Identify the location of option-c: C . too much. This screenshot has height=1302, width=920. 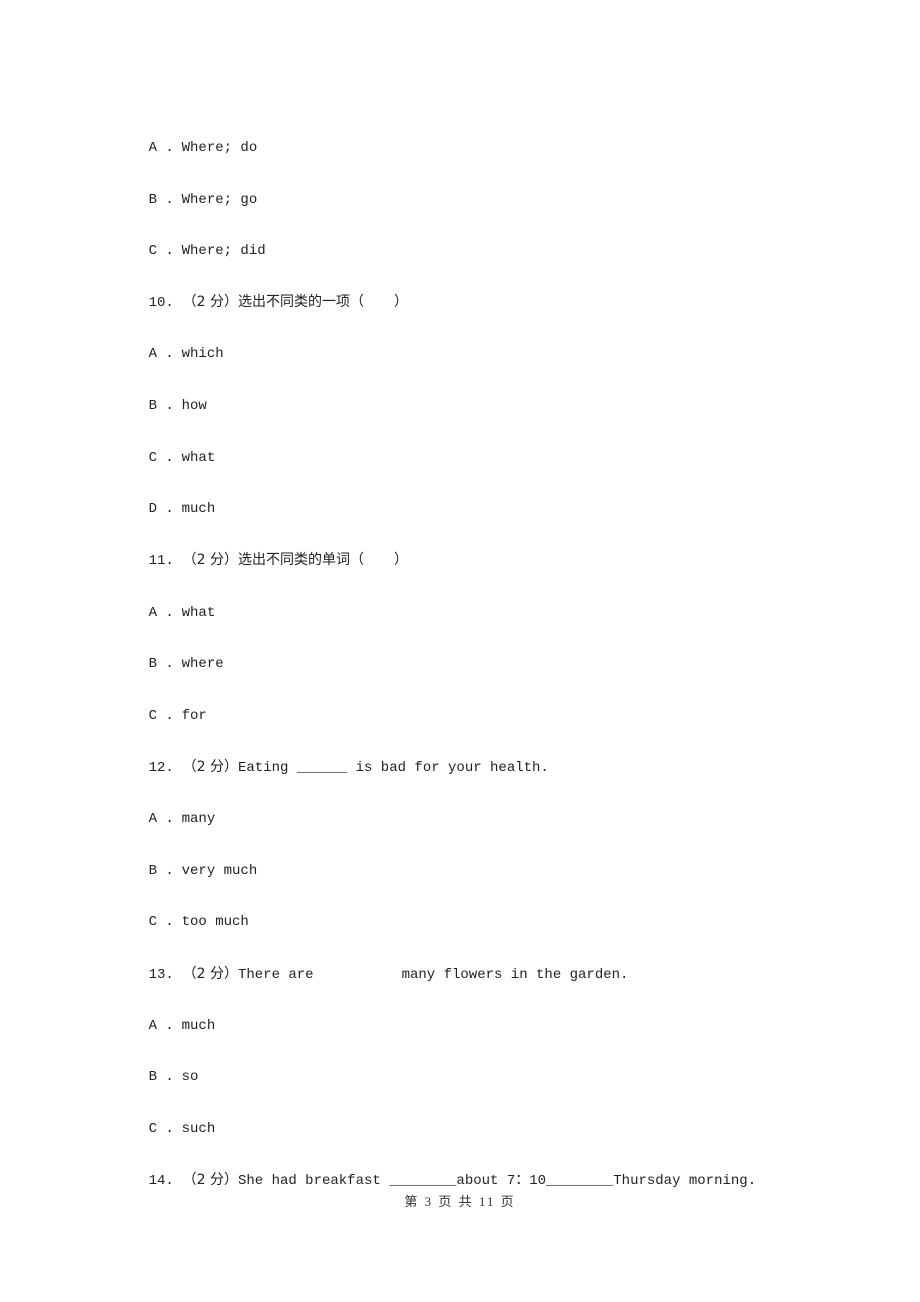
(182, 922).